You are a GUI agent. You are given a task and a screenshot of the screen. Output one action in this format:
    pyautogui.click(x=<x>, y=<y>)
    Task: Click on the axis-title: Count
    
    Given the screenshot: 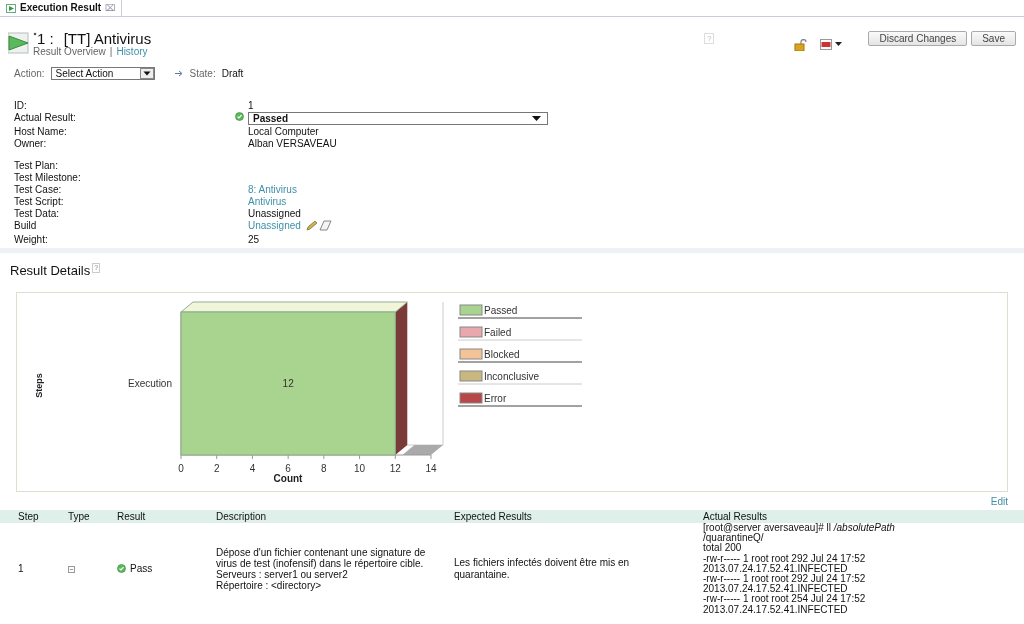 What is the action you would take?
    pyautogui.click(x=288, y=478)
    